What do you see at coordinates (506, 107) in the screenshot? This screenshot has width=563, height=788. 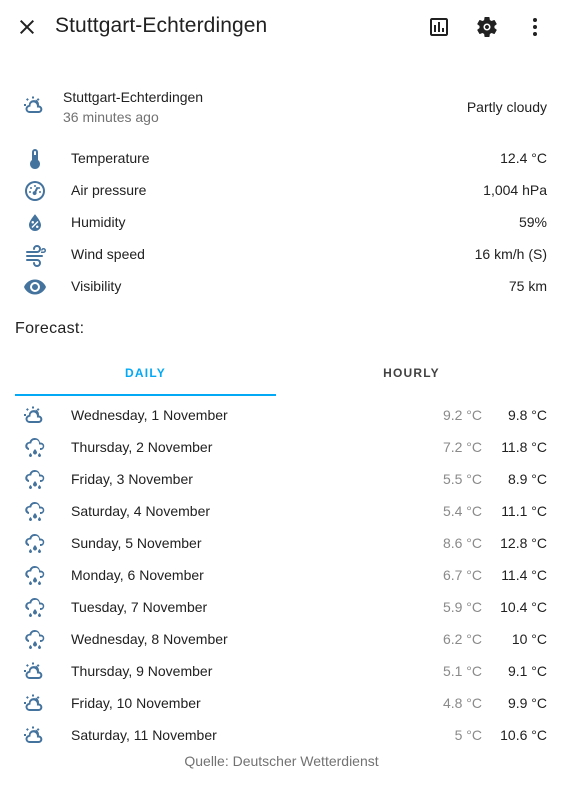 I see `weather-state: Partly cloudy` at bounding box center [506, 107].